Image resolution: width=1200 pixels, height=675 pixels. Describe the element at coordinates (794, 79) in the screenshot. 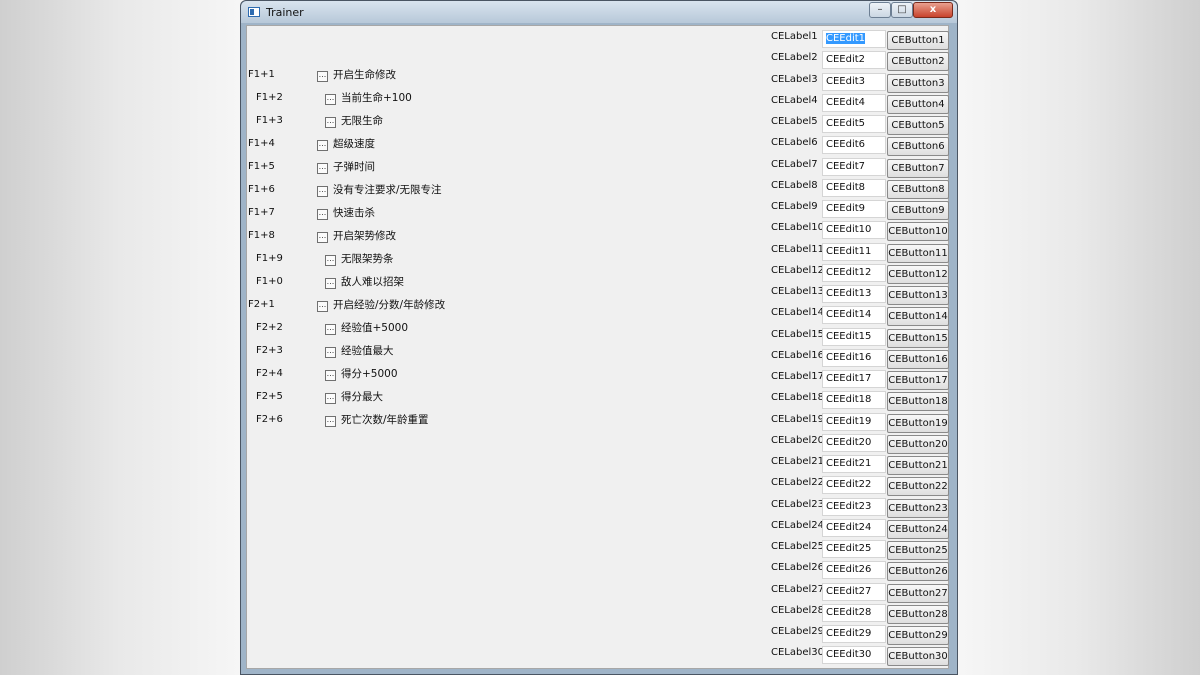

I see `ce-label: CELabel3` at that location.